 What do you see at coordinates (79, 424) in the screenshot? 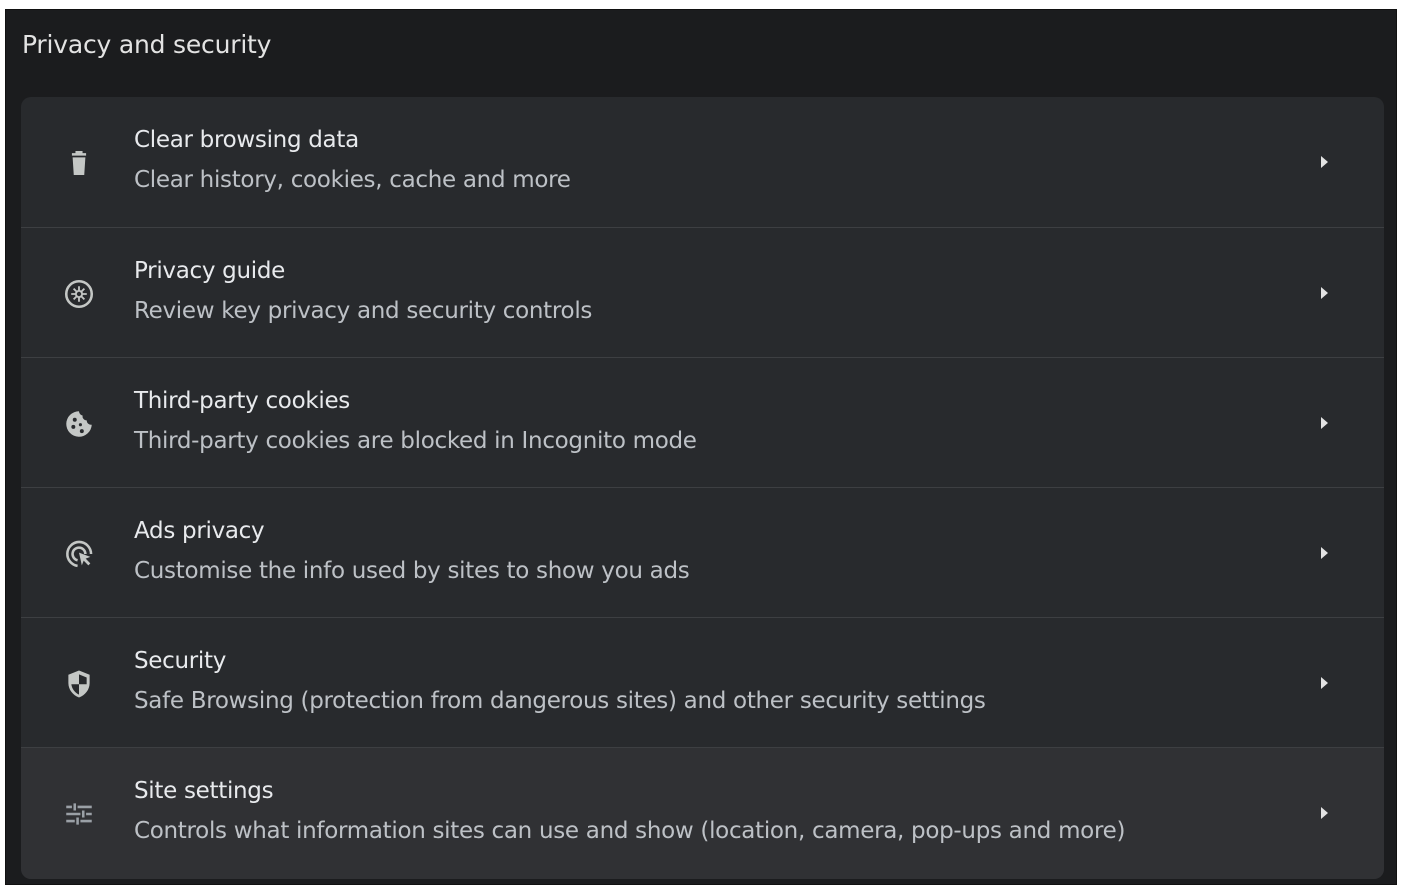
I see `cookie-icon` at bounding box center [79, 424].